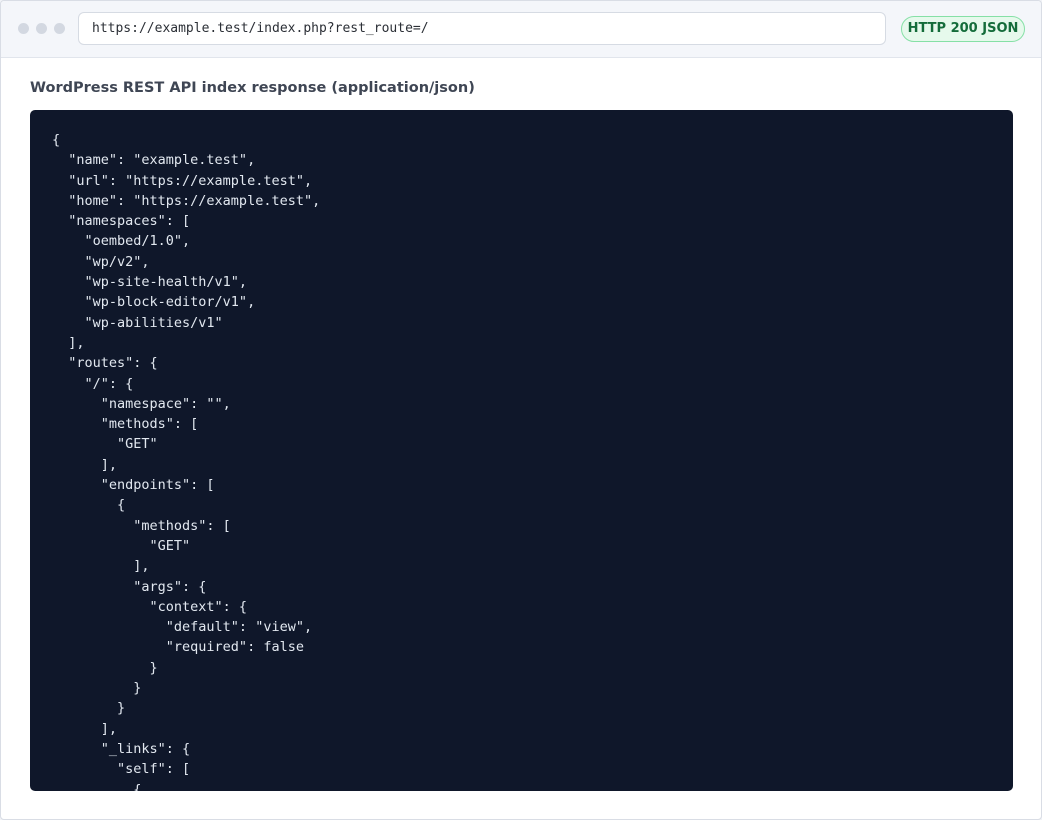 This screenshot has height=820, width=1042. What do you see at coordinates (963, 29) in the screenshot?
I see `status-badge: HTTP 200 JSON` at bounding box center [963, 29].